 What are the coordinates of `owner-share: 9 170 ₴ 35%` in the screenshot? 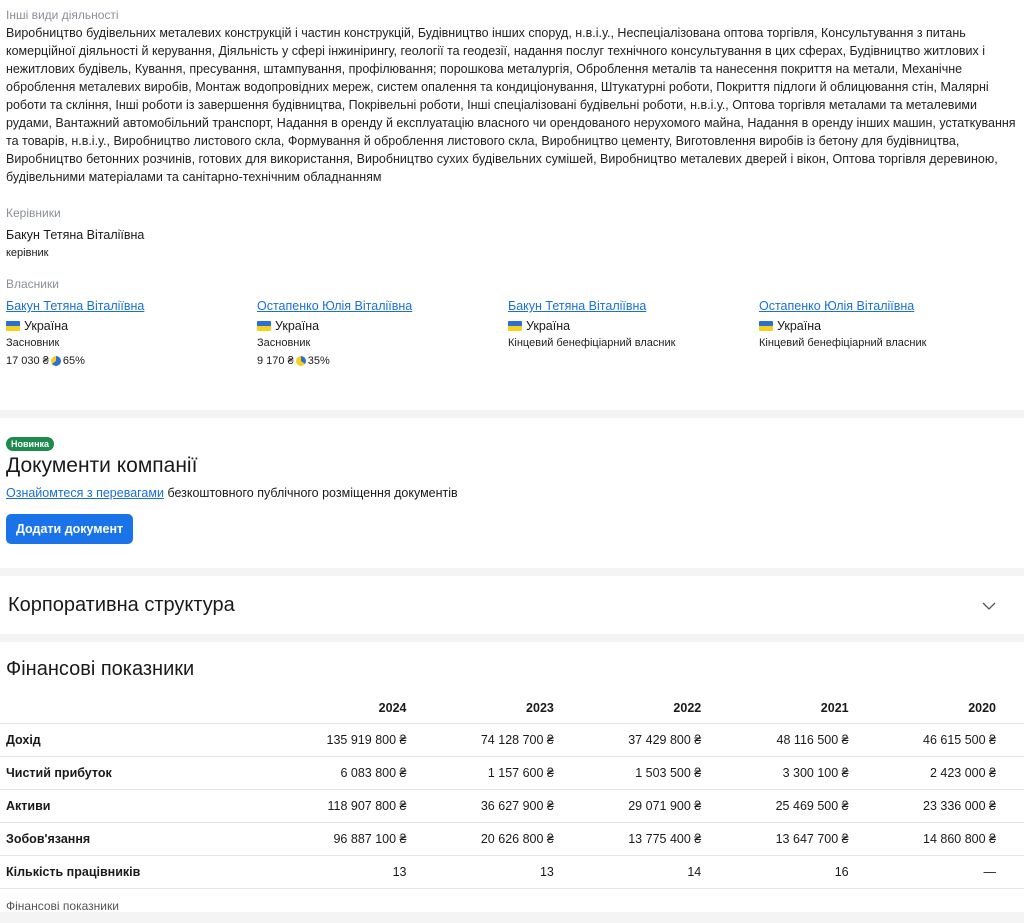 It's located at (382, 361).